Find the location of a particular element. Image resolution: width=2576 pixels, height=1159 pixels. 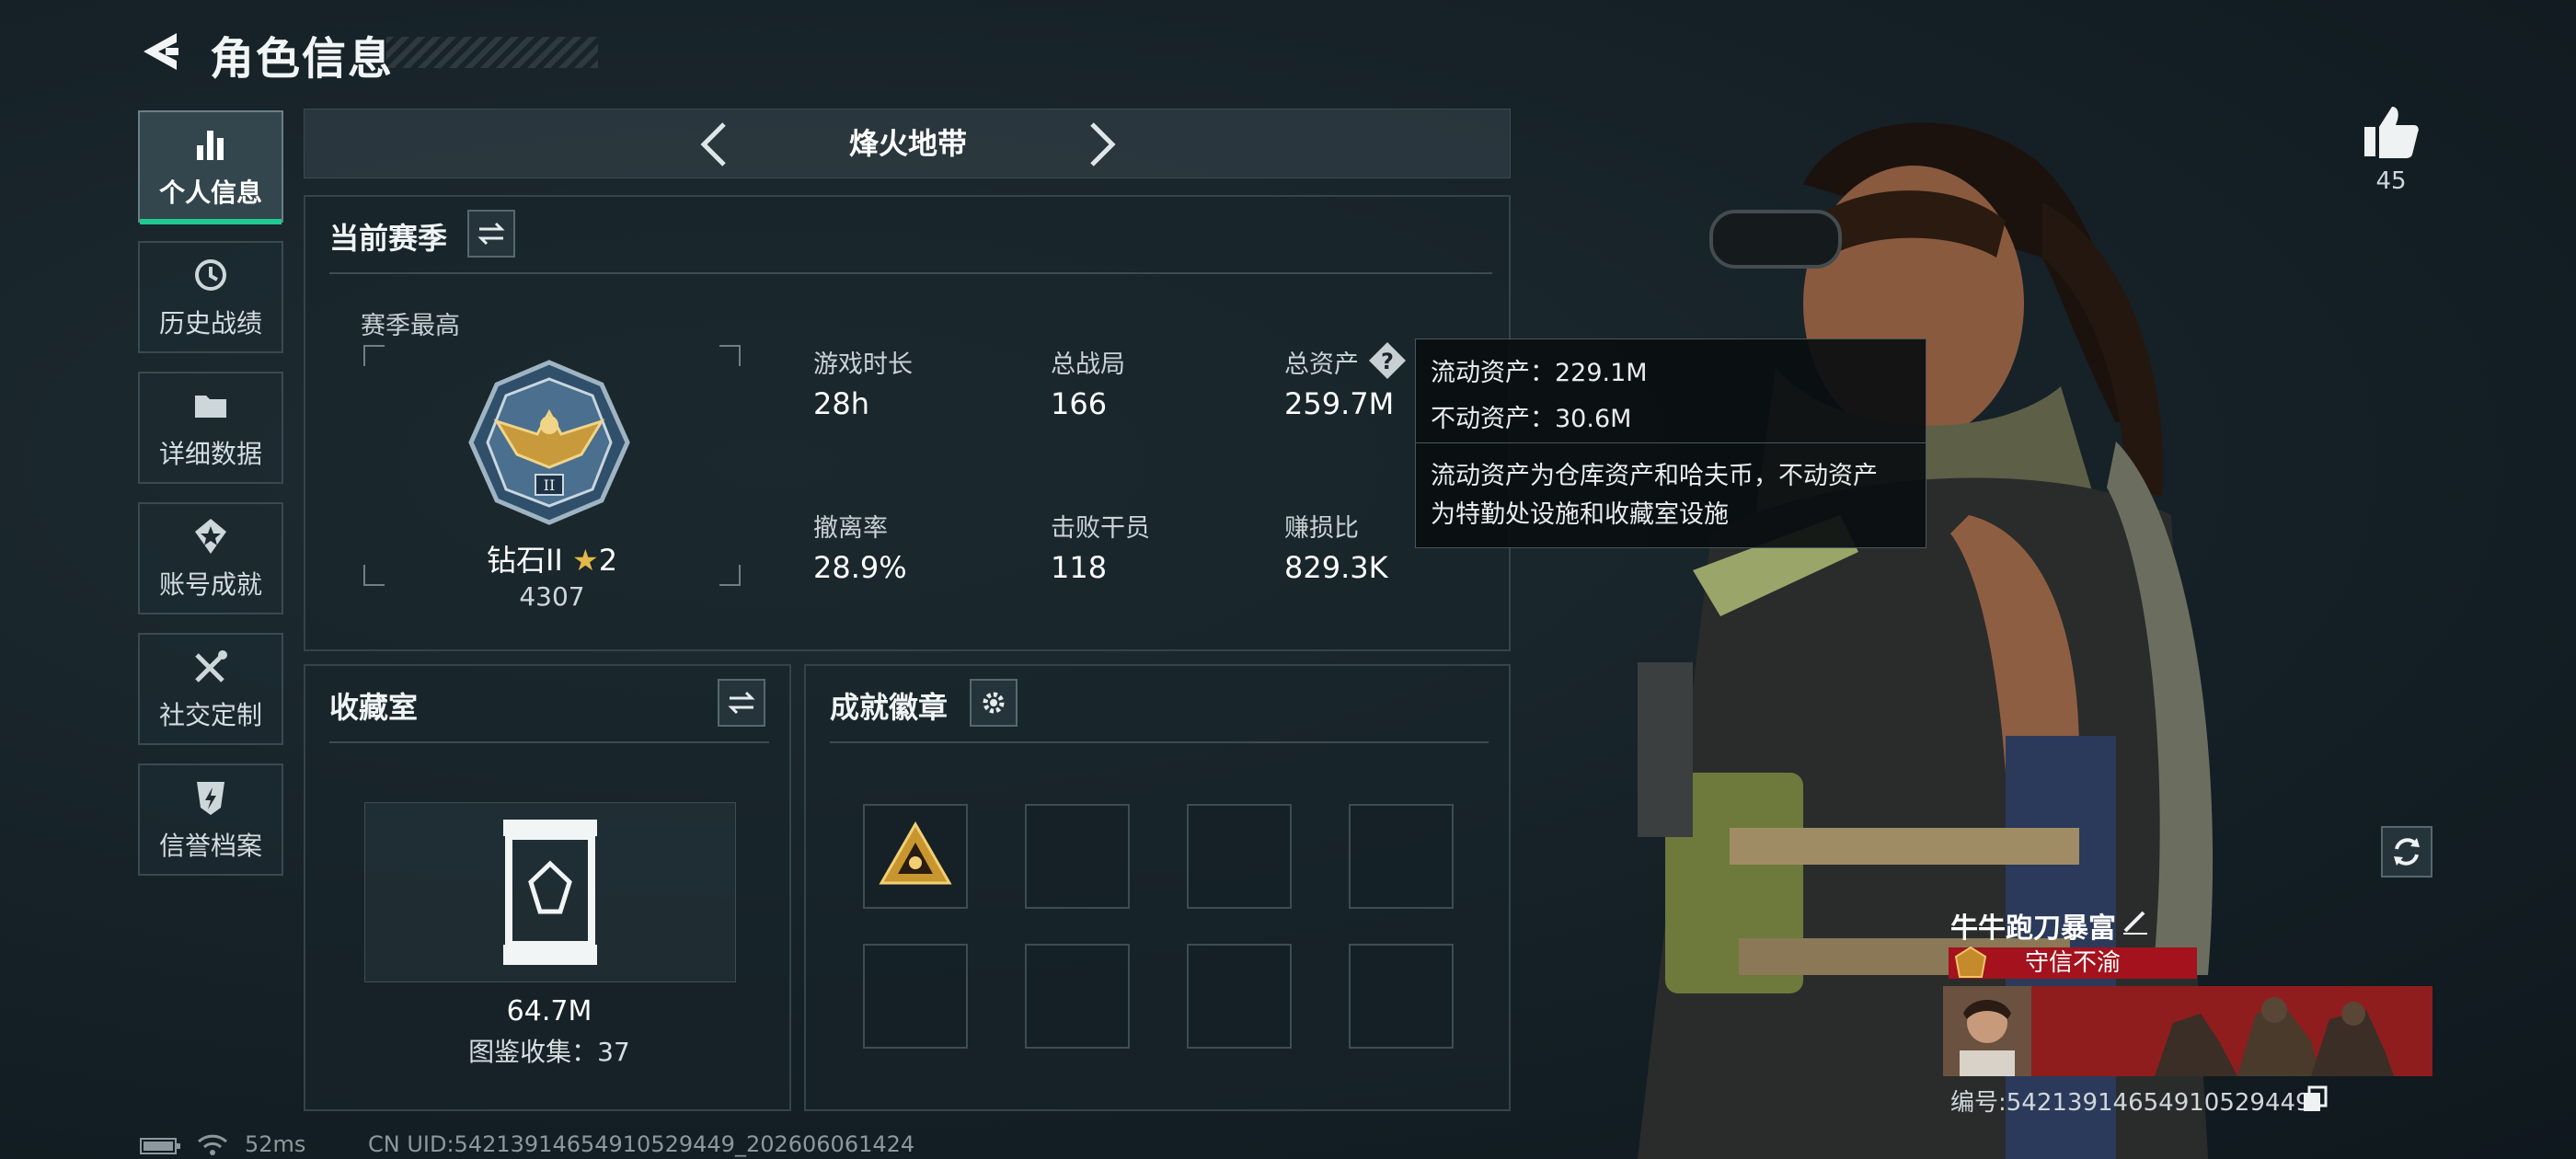

sidebar-item-history: 历史战绩 is located at coordinates (210, 297).